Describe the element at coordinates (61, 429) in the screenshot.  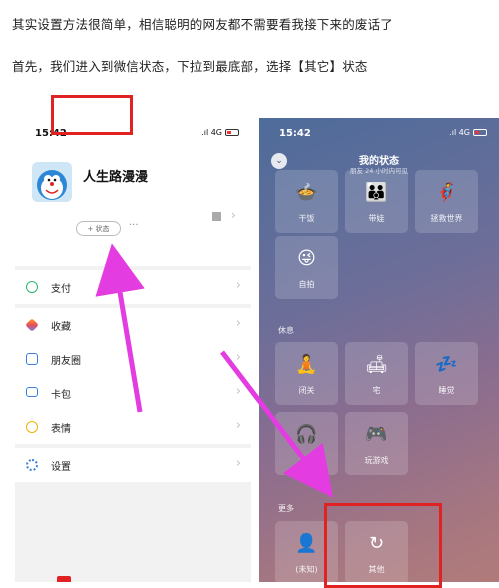
I see `menu-label: 表情` at that location.